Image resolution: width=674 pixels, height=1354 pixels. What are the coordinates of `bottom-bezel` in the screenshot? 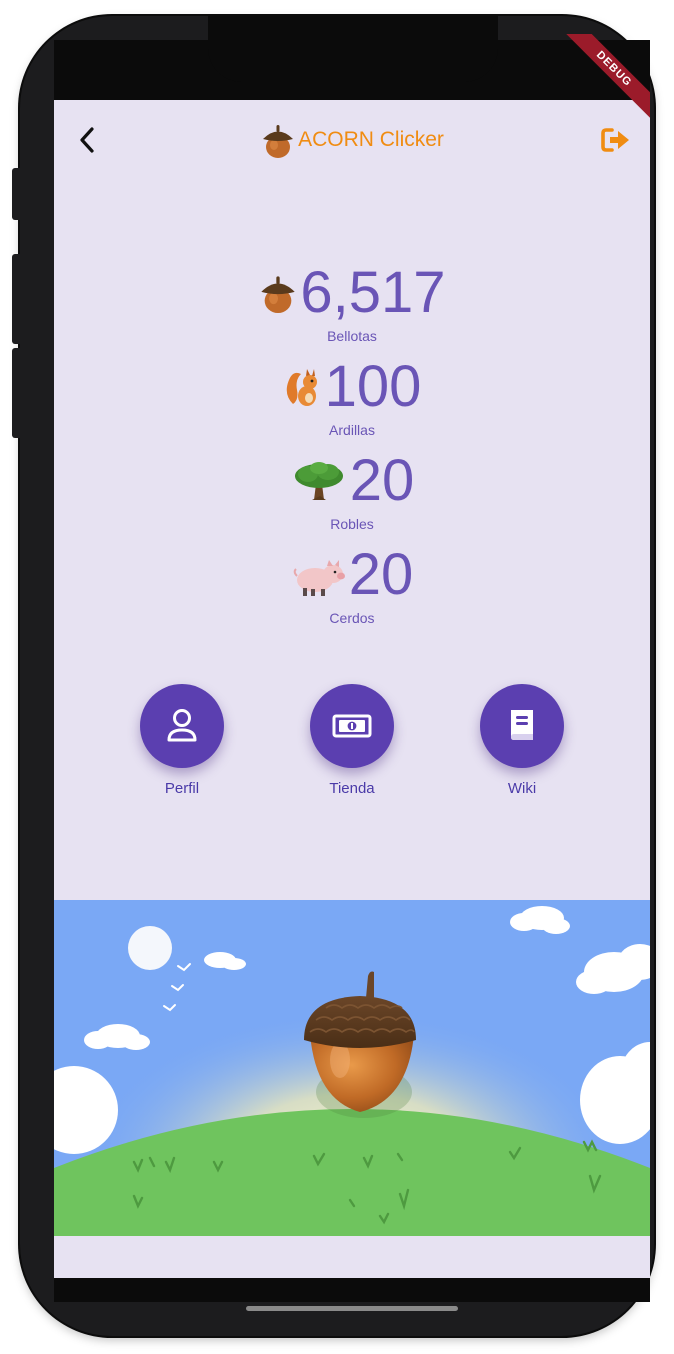 It's located at (352, 1290).